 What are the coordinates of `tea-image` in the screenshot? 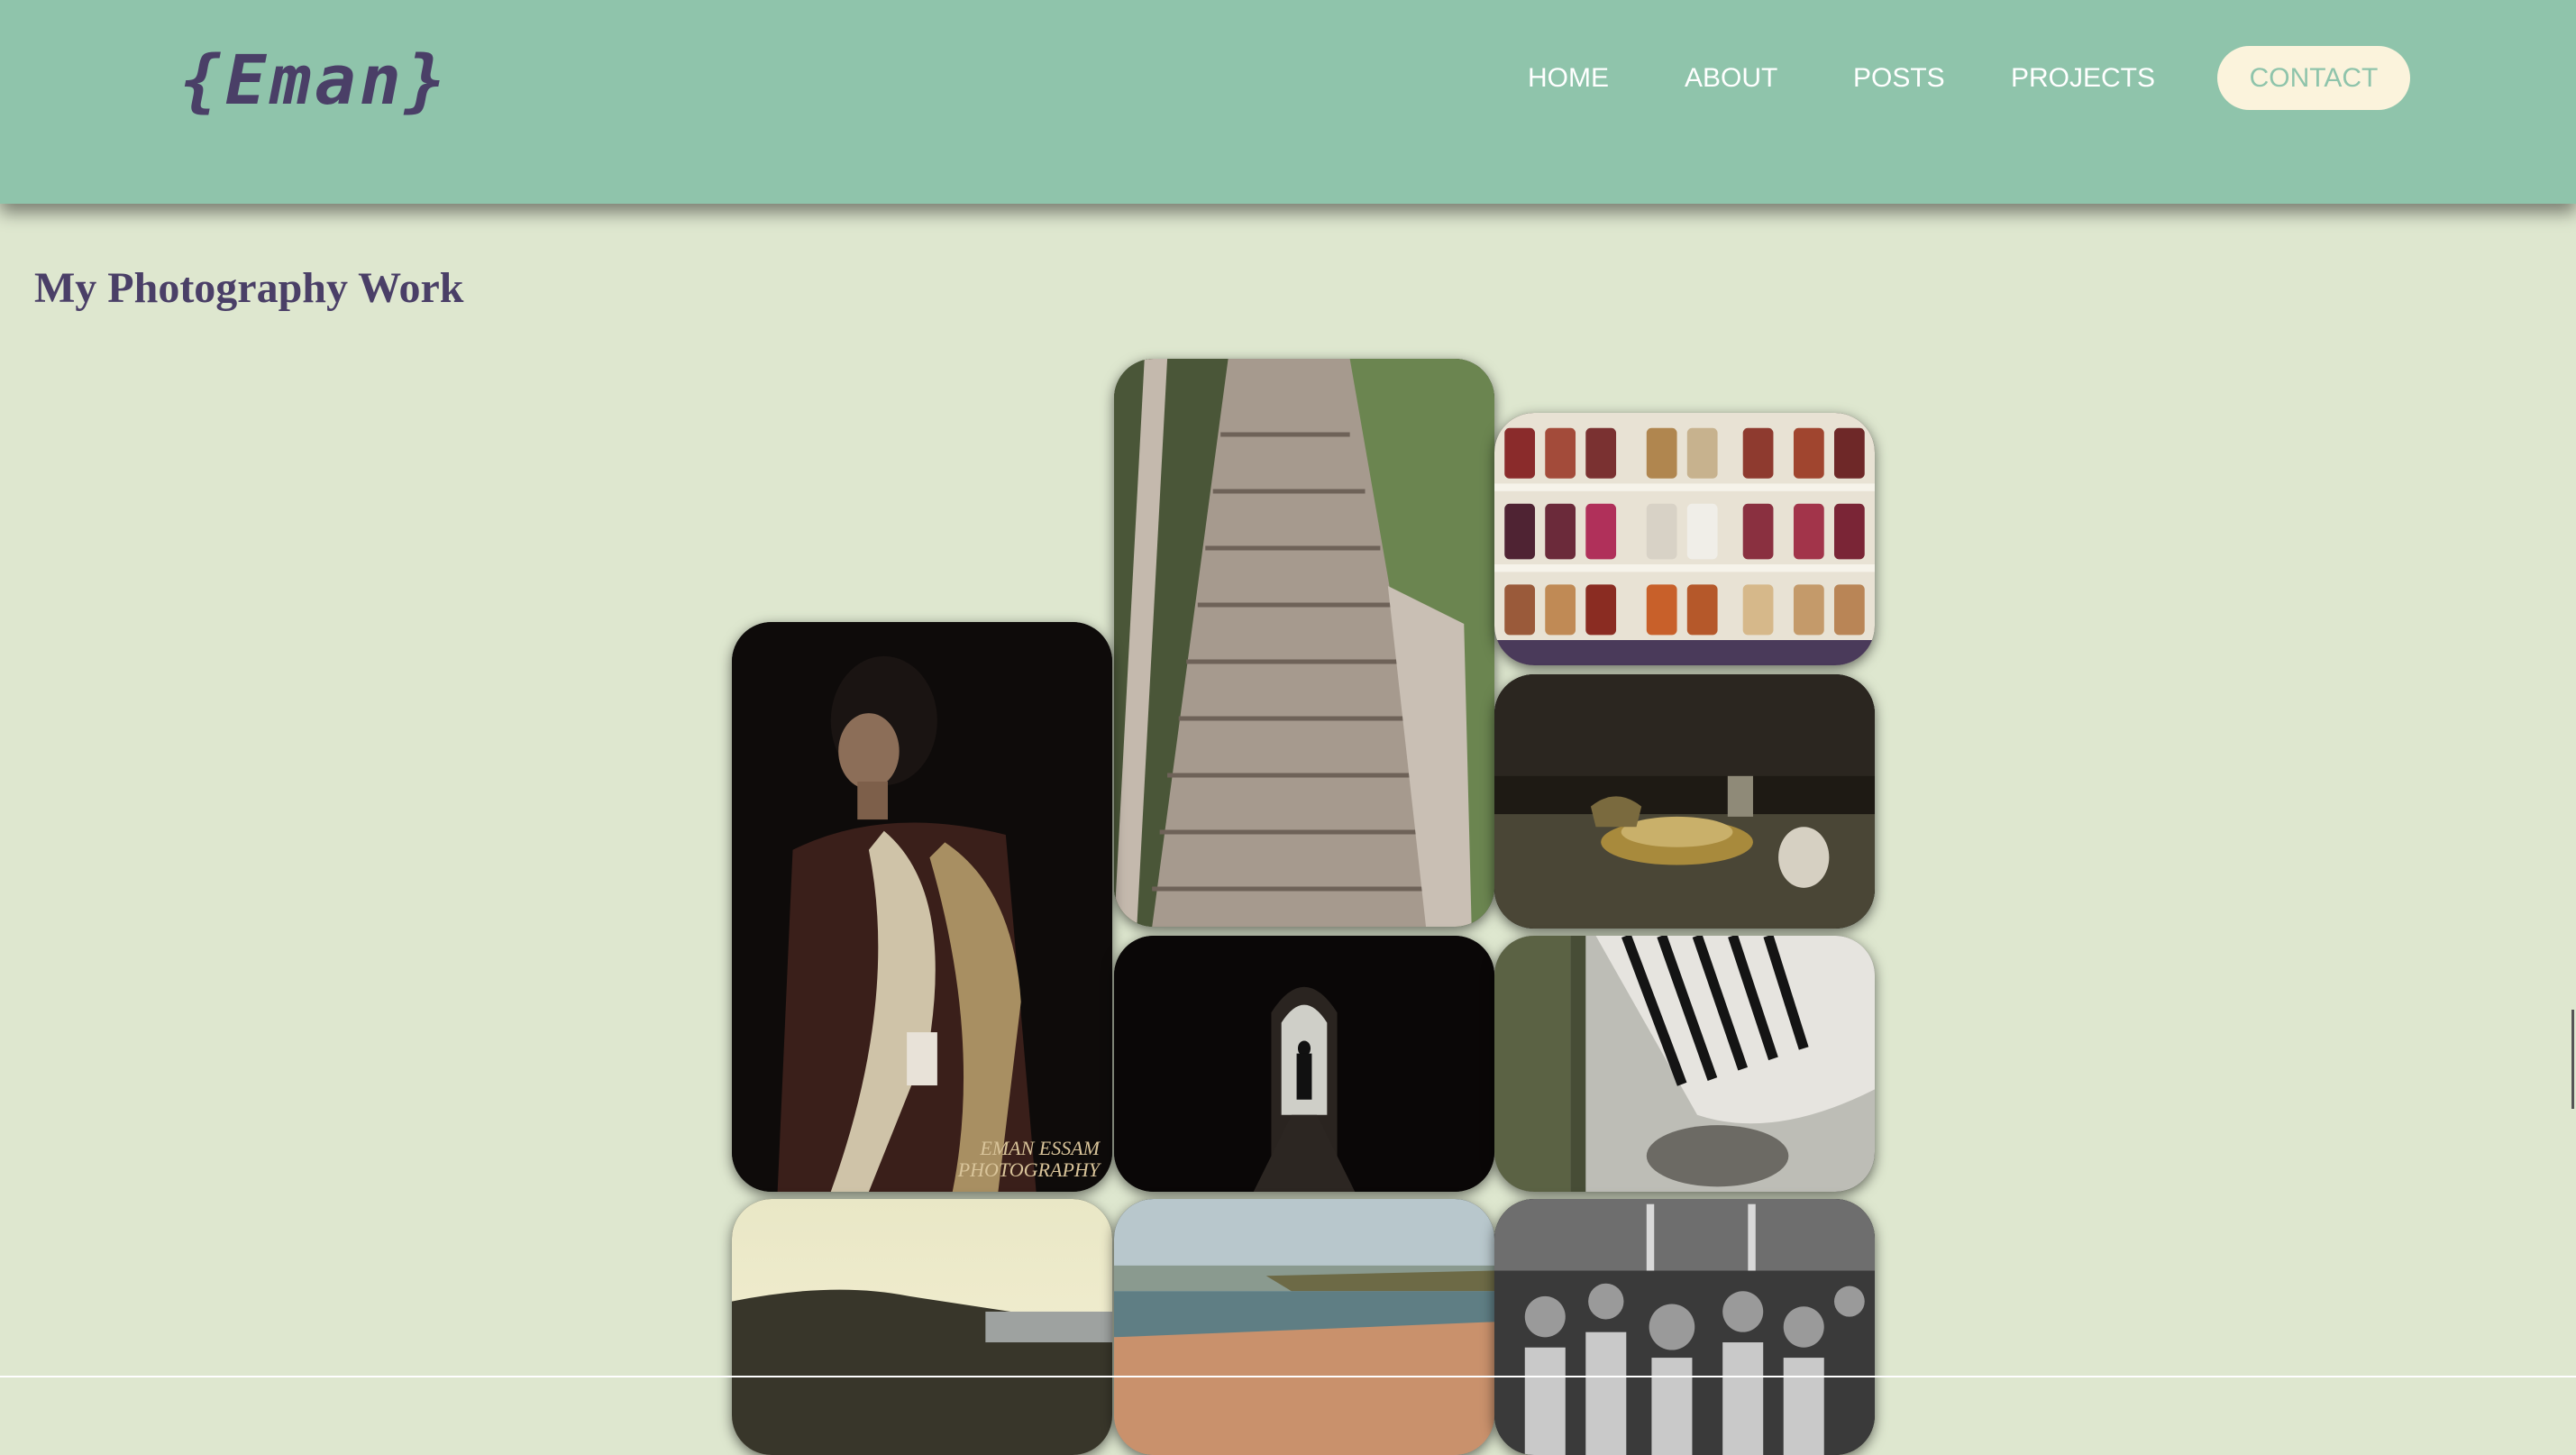 It's located at (1684, 801).